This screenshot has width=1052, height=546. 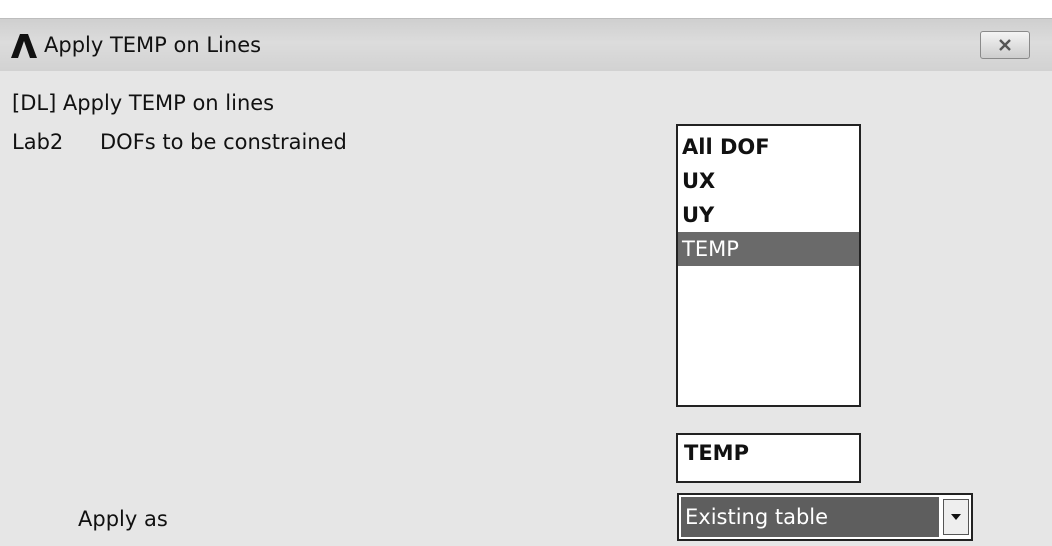 I want to click on close-icon, so click(x=1005, y=45).